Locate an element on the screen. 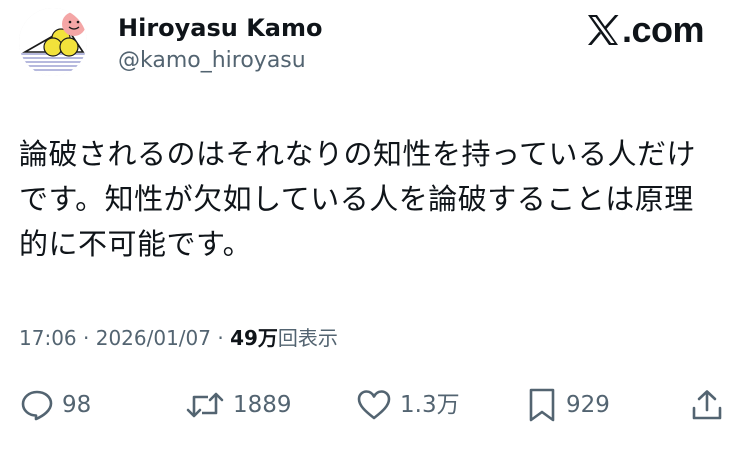 The image size is (750, 458). tweet-time: 17:06 is located at coordinates (48, 338).